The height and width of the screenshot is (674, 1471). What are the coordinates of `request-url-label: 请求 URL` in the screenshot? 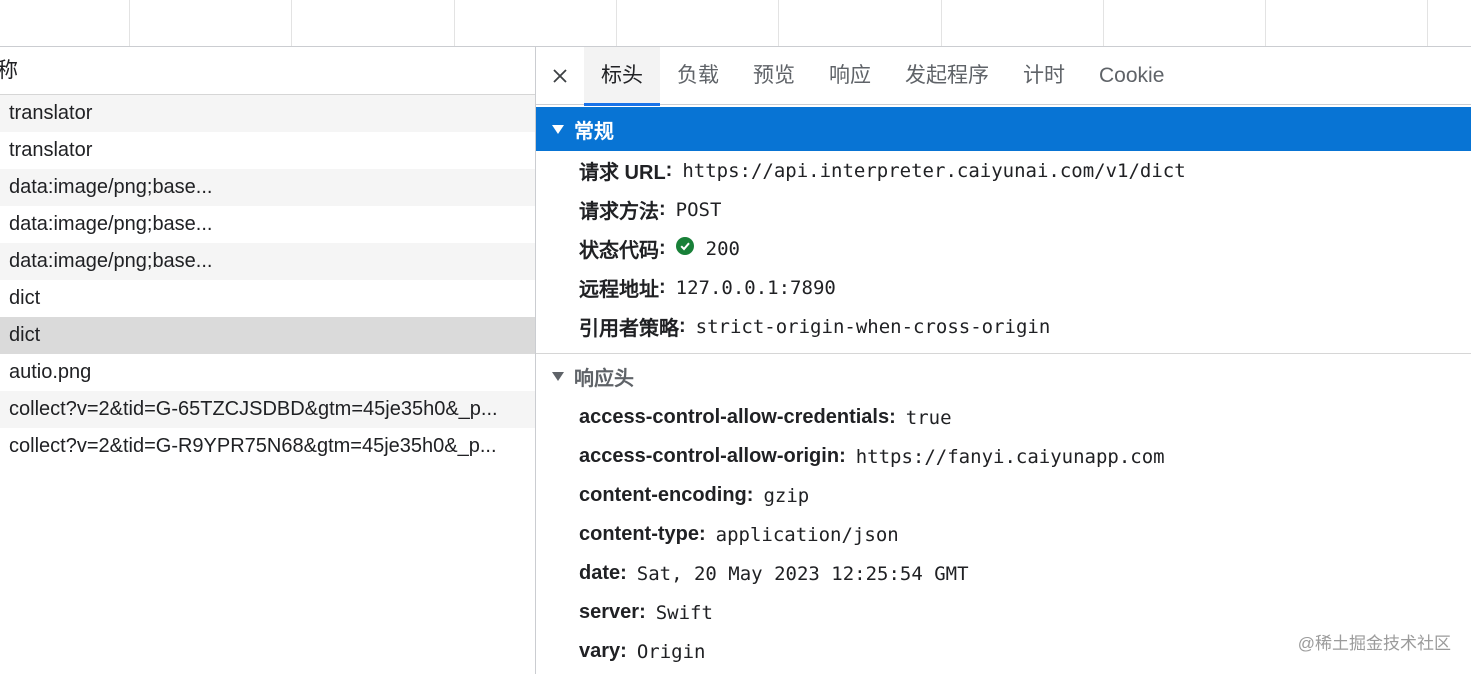 It's located at (622, 173).